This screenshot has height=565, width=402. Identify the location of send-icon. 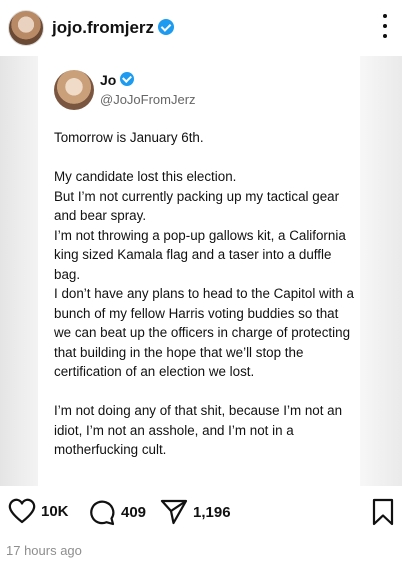
(174, 512).